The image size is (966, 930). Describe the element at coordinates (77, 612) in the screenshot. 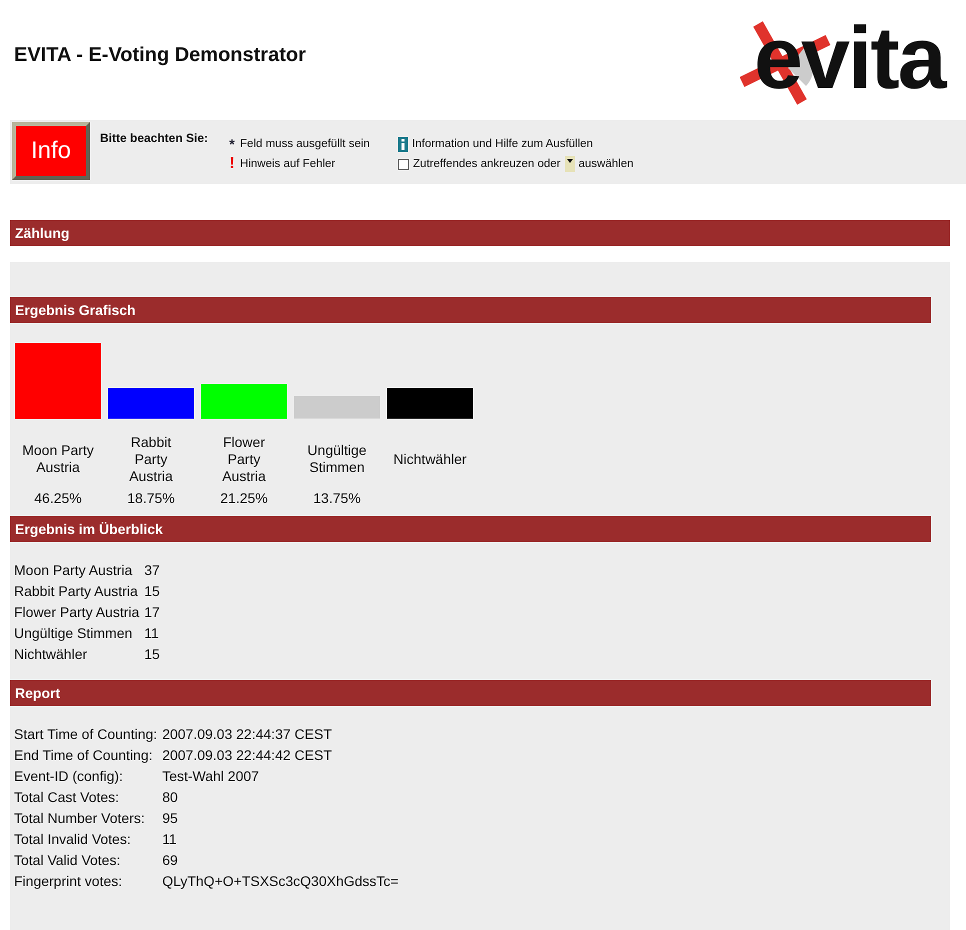

I see `party-name: Flower Party Austria` at that location.